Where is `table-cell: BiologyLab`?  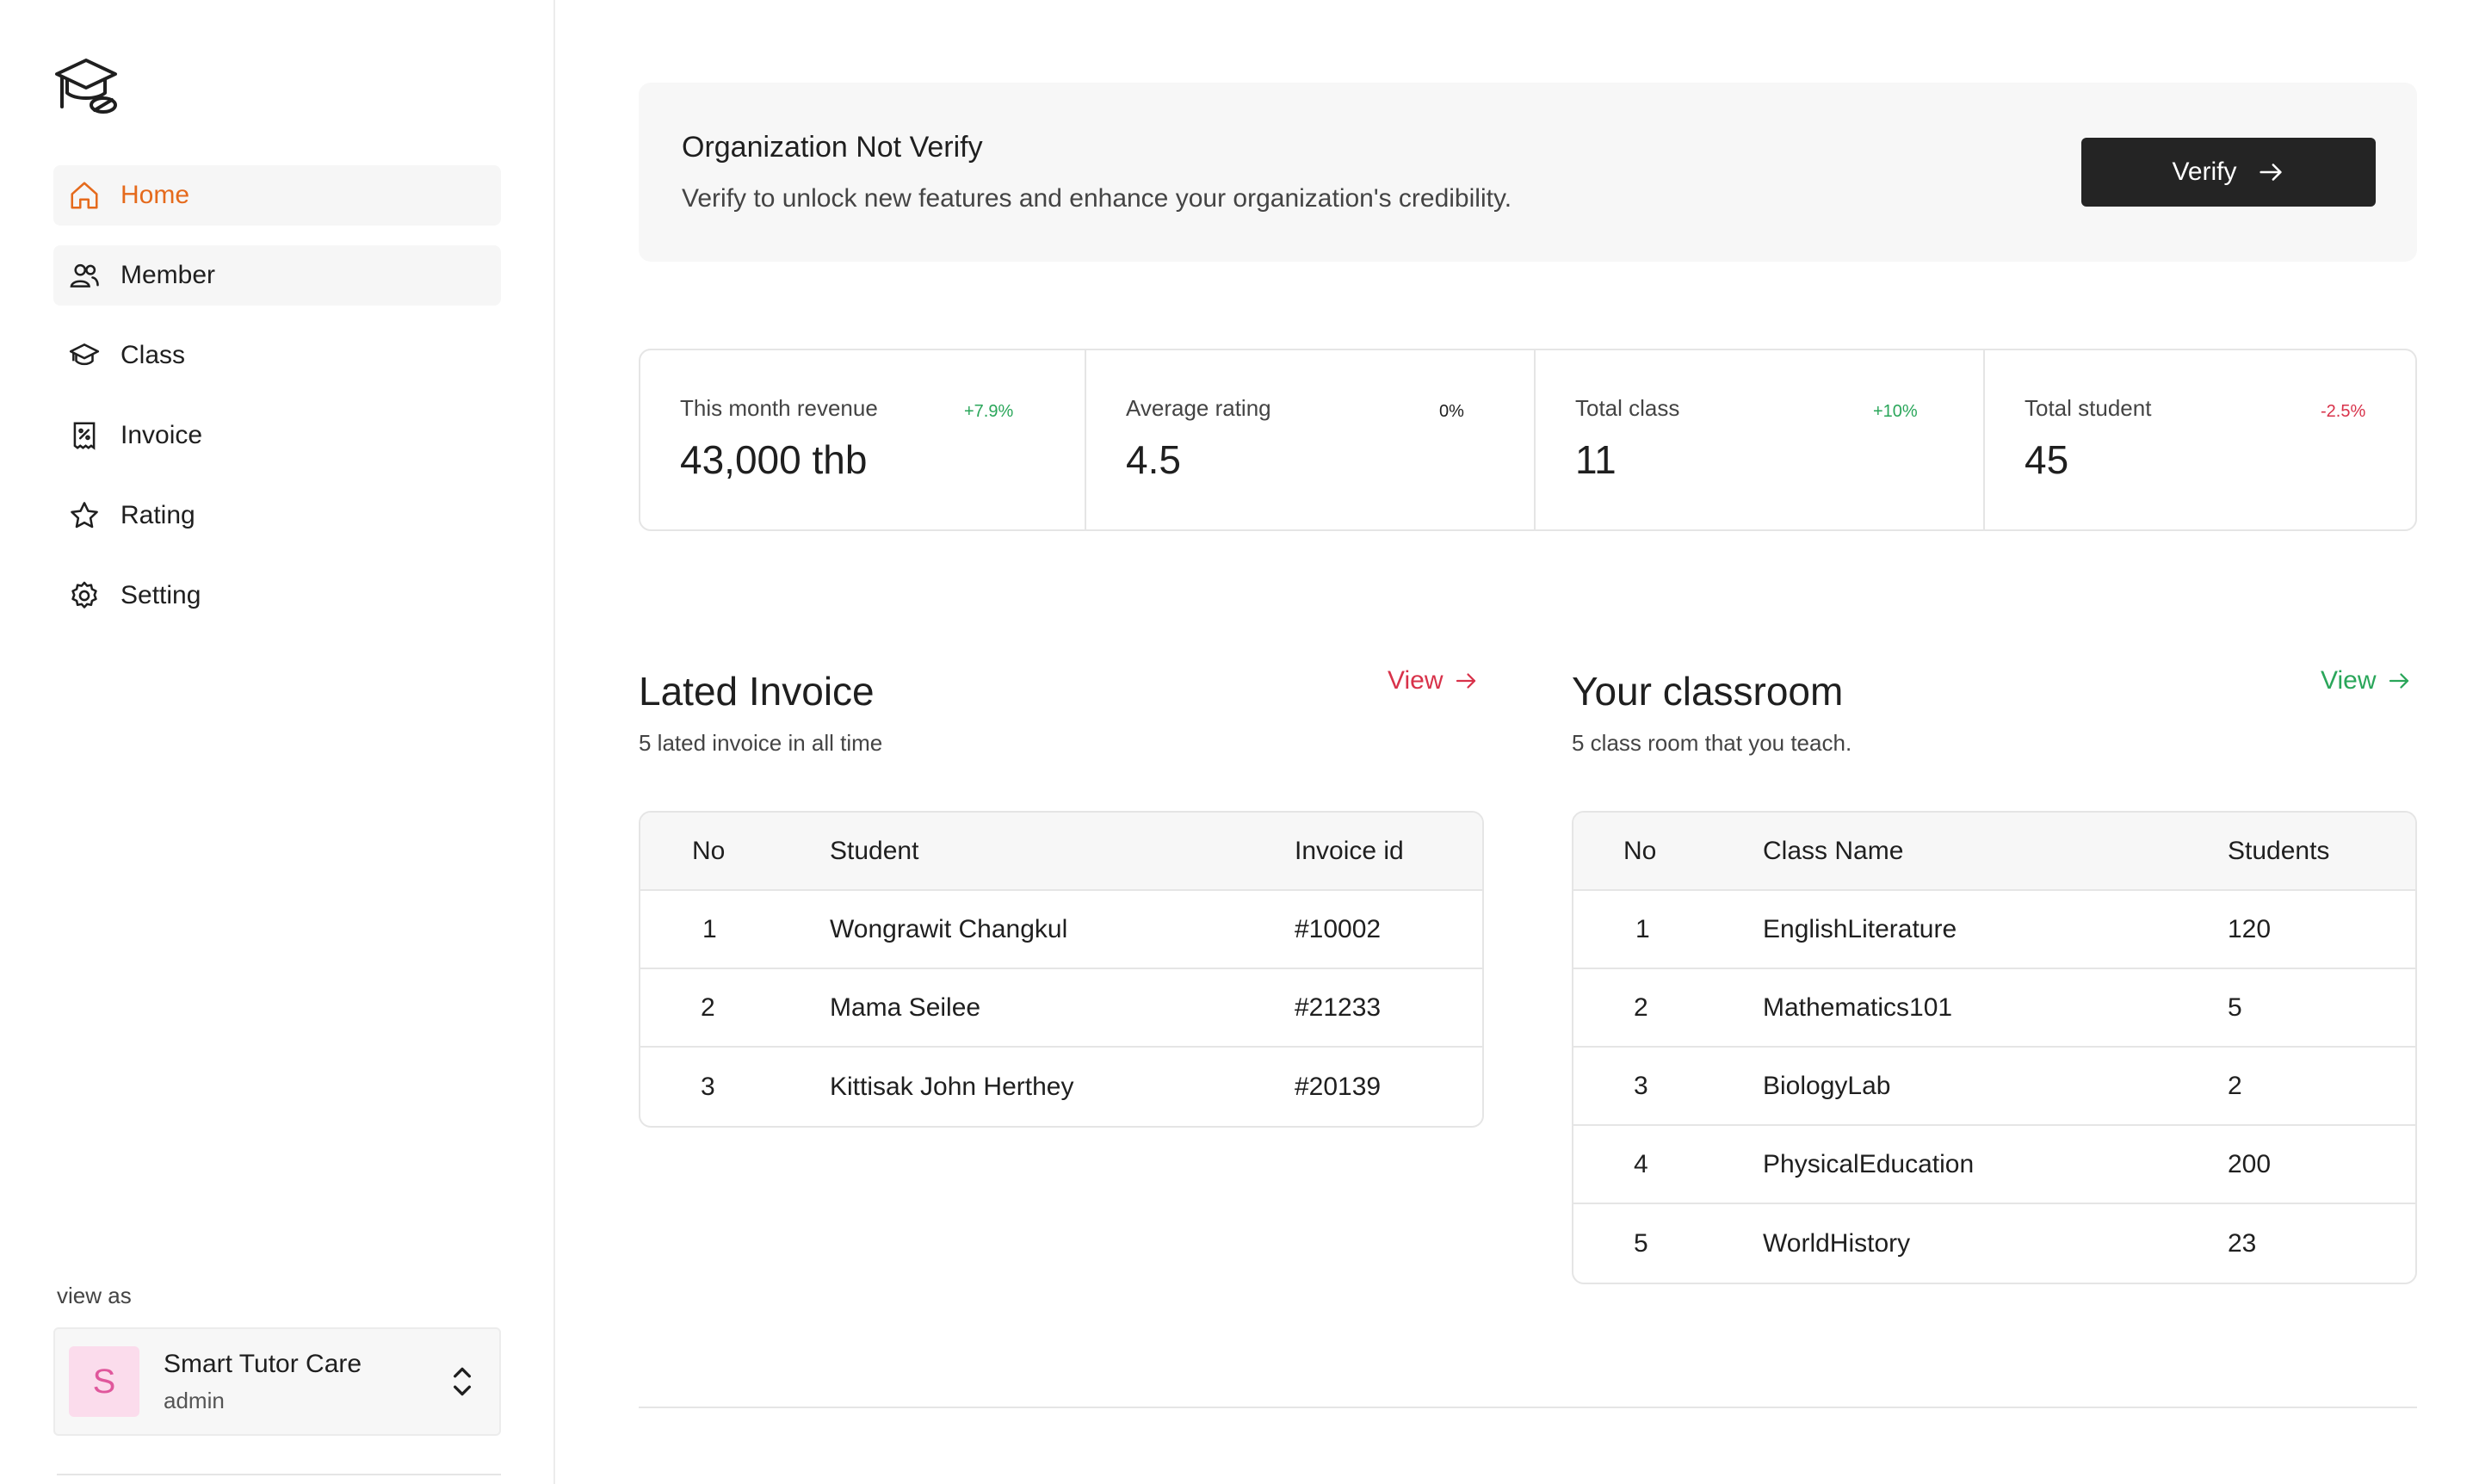
table-cell: BiologyLab is located at coordinates (1827, 1085).